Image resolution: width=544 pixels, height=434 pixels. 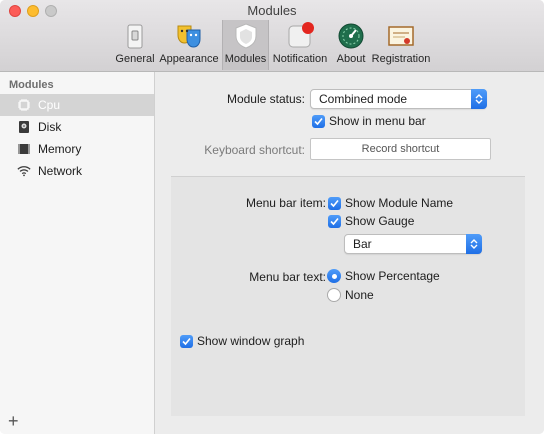 I want to click on memory-icon, so click(x=24, y=149).